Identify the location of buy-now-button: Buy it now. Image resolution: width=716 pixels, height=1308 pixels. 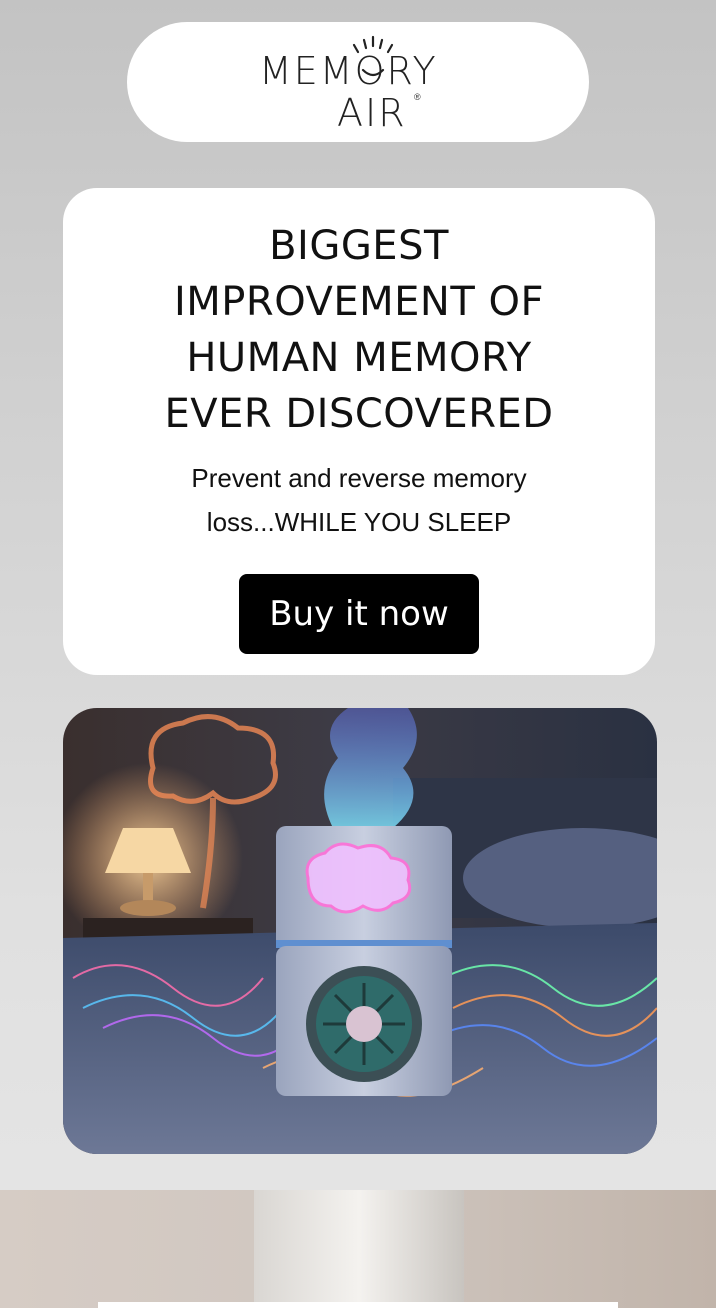
(359, 614).